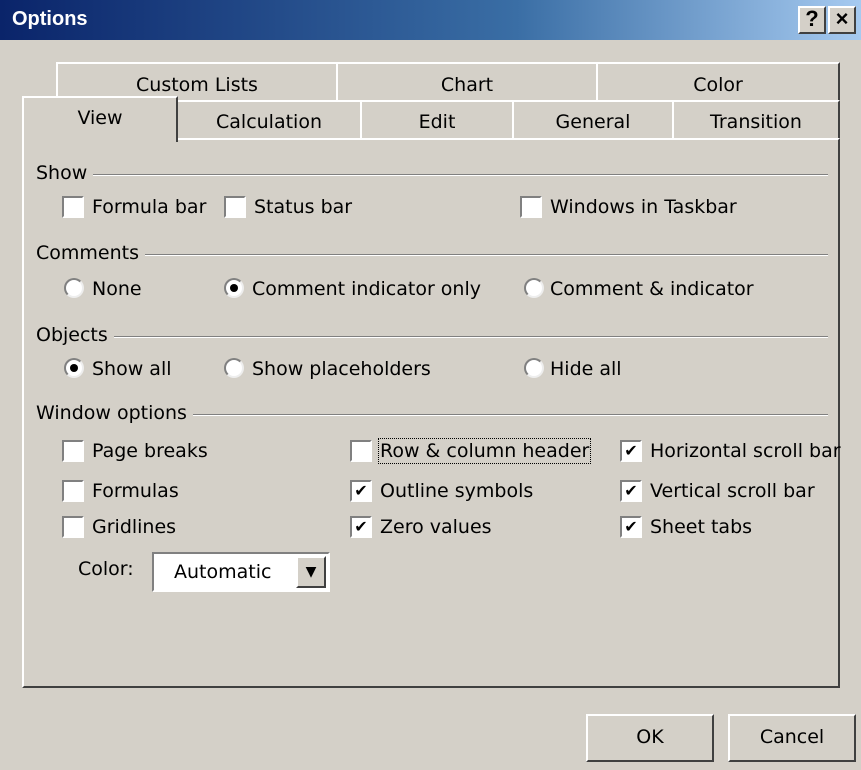 This screenshot has height=770, width=861. Describe the element at coordinates (100, 119) in the screenshot. I see `tab-view: View` at that location.